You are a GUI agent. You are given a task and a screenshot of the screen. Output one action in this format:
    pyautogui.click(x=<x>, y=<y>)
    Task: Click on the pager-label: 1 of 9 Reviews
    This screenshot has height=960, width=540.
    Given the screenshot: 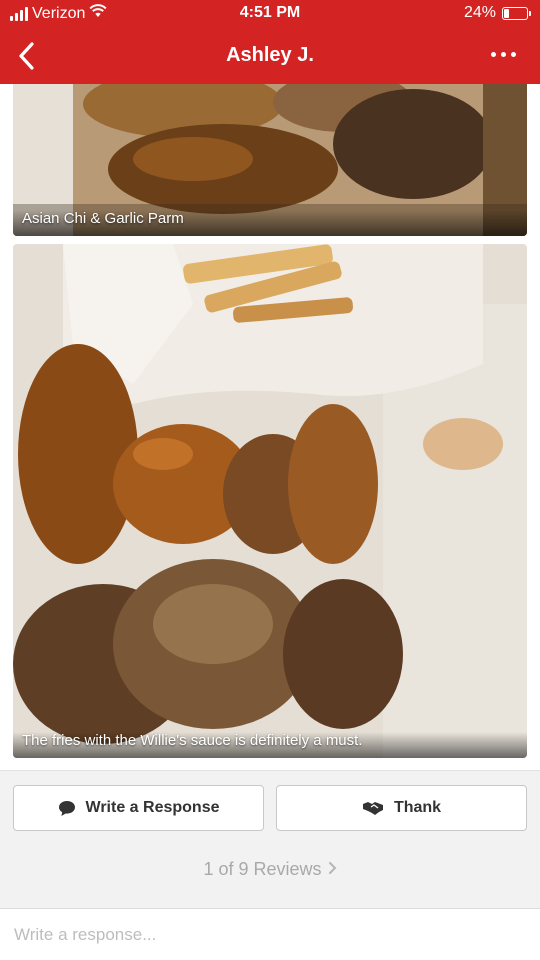 What is the action you would take?
    pyautogui.click(x=262, y=869)
    